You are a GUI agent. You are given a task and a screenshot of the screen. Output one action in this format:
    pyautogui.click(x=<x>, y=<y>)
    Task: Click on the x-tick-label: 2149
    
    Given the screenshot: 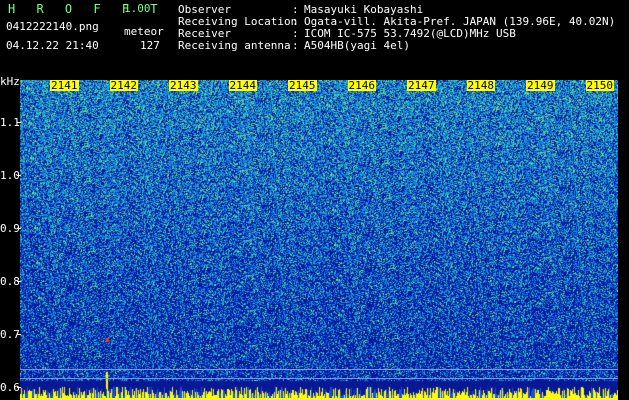 What is the action you would take?
    pyautogui.click(x=540, y=85)
    